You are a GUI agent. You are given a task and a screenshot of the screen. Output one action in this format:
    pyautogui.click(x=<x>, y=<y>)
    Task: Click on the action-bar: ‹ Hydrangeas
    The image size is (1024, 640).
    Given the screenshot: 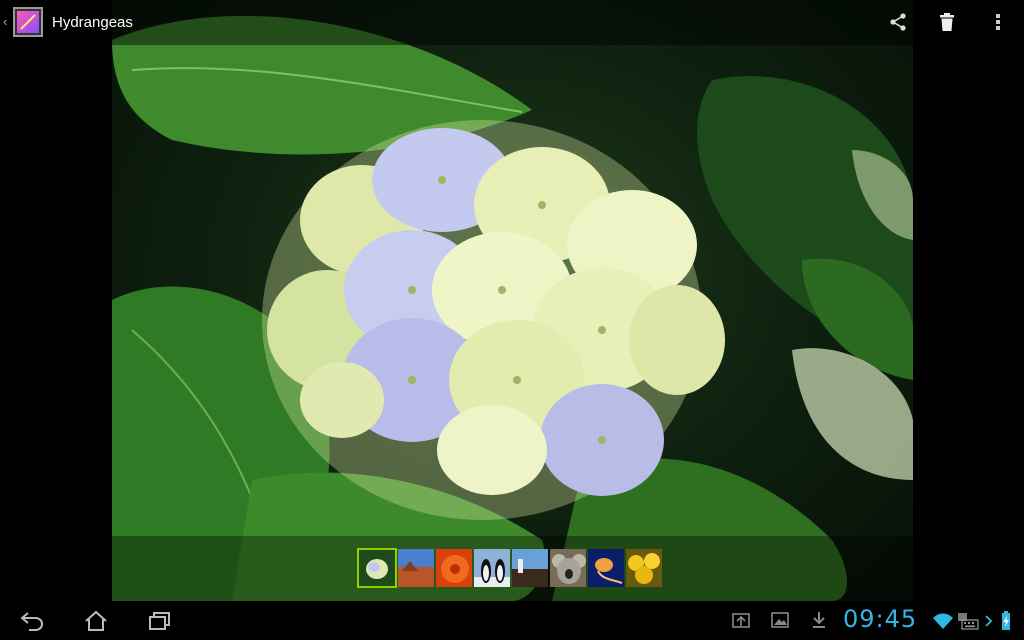 What is the action you would take?
    pyautogui.click(x=512, y=22)
    